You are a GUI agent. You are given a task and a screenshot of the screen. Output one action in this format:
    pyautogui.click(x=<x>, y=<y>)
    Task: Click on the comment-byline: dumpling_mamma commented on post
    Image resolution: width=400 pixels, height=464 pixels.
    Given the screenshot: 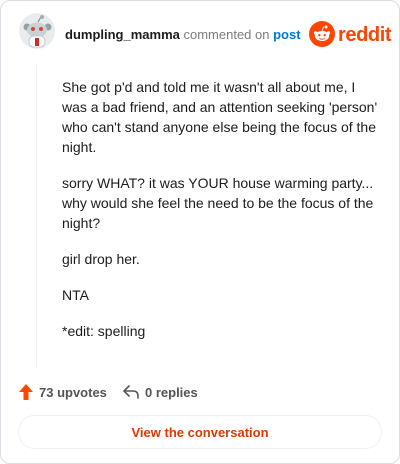 What is the action you would take?
    pyautogui.click(x=183, y=35)
    